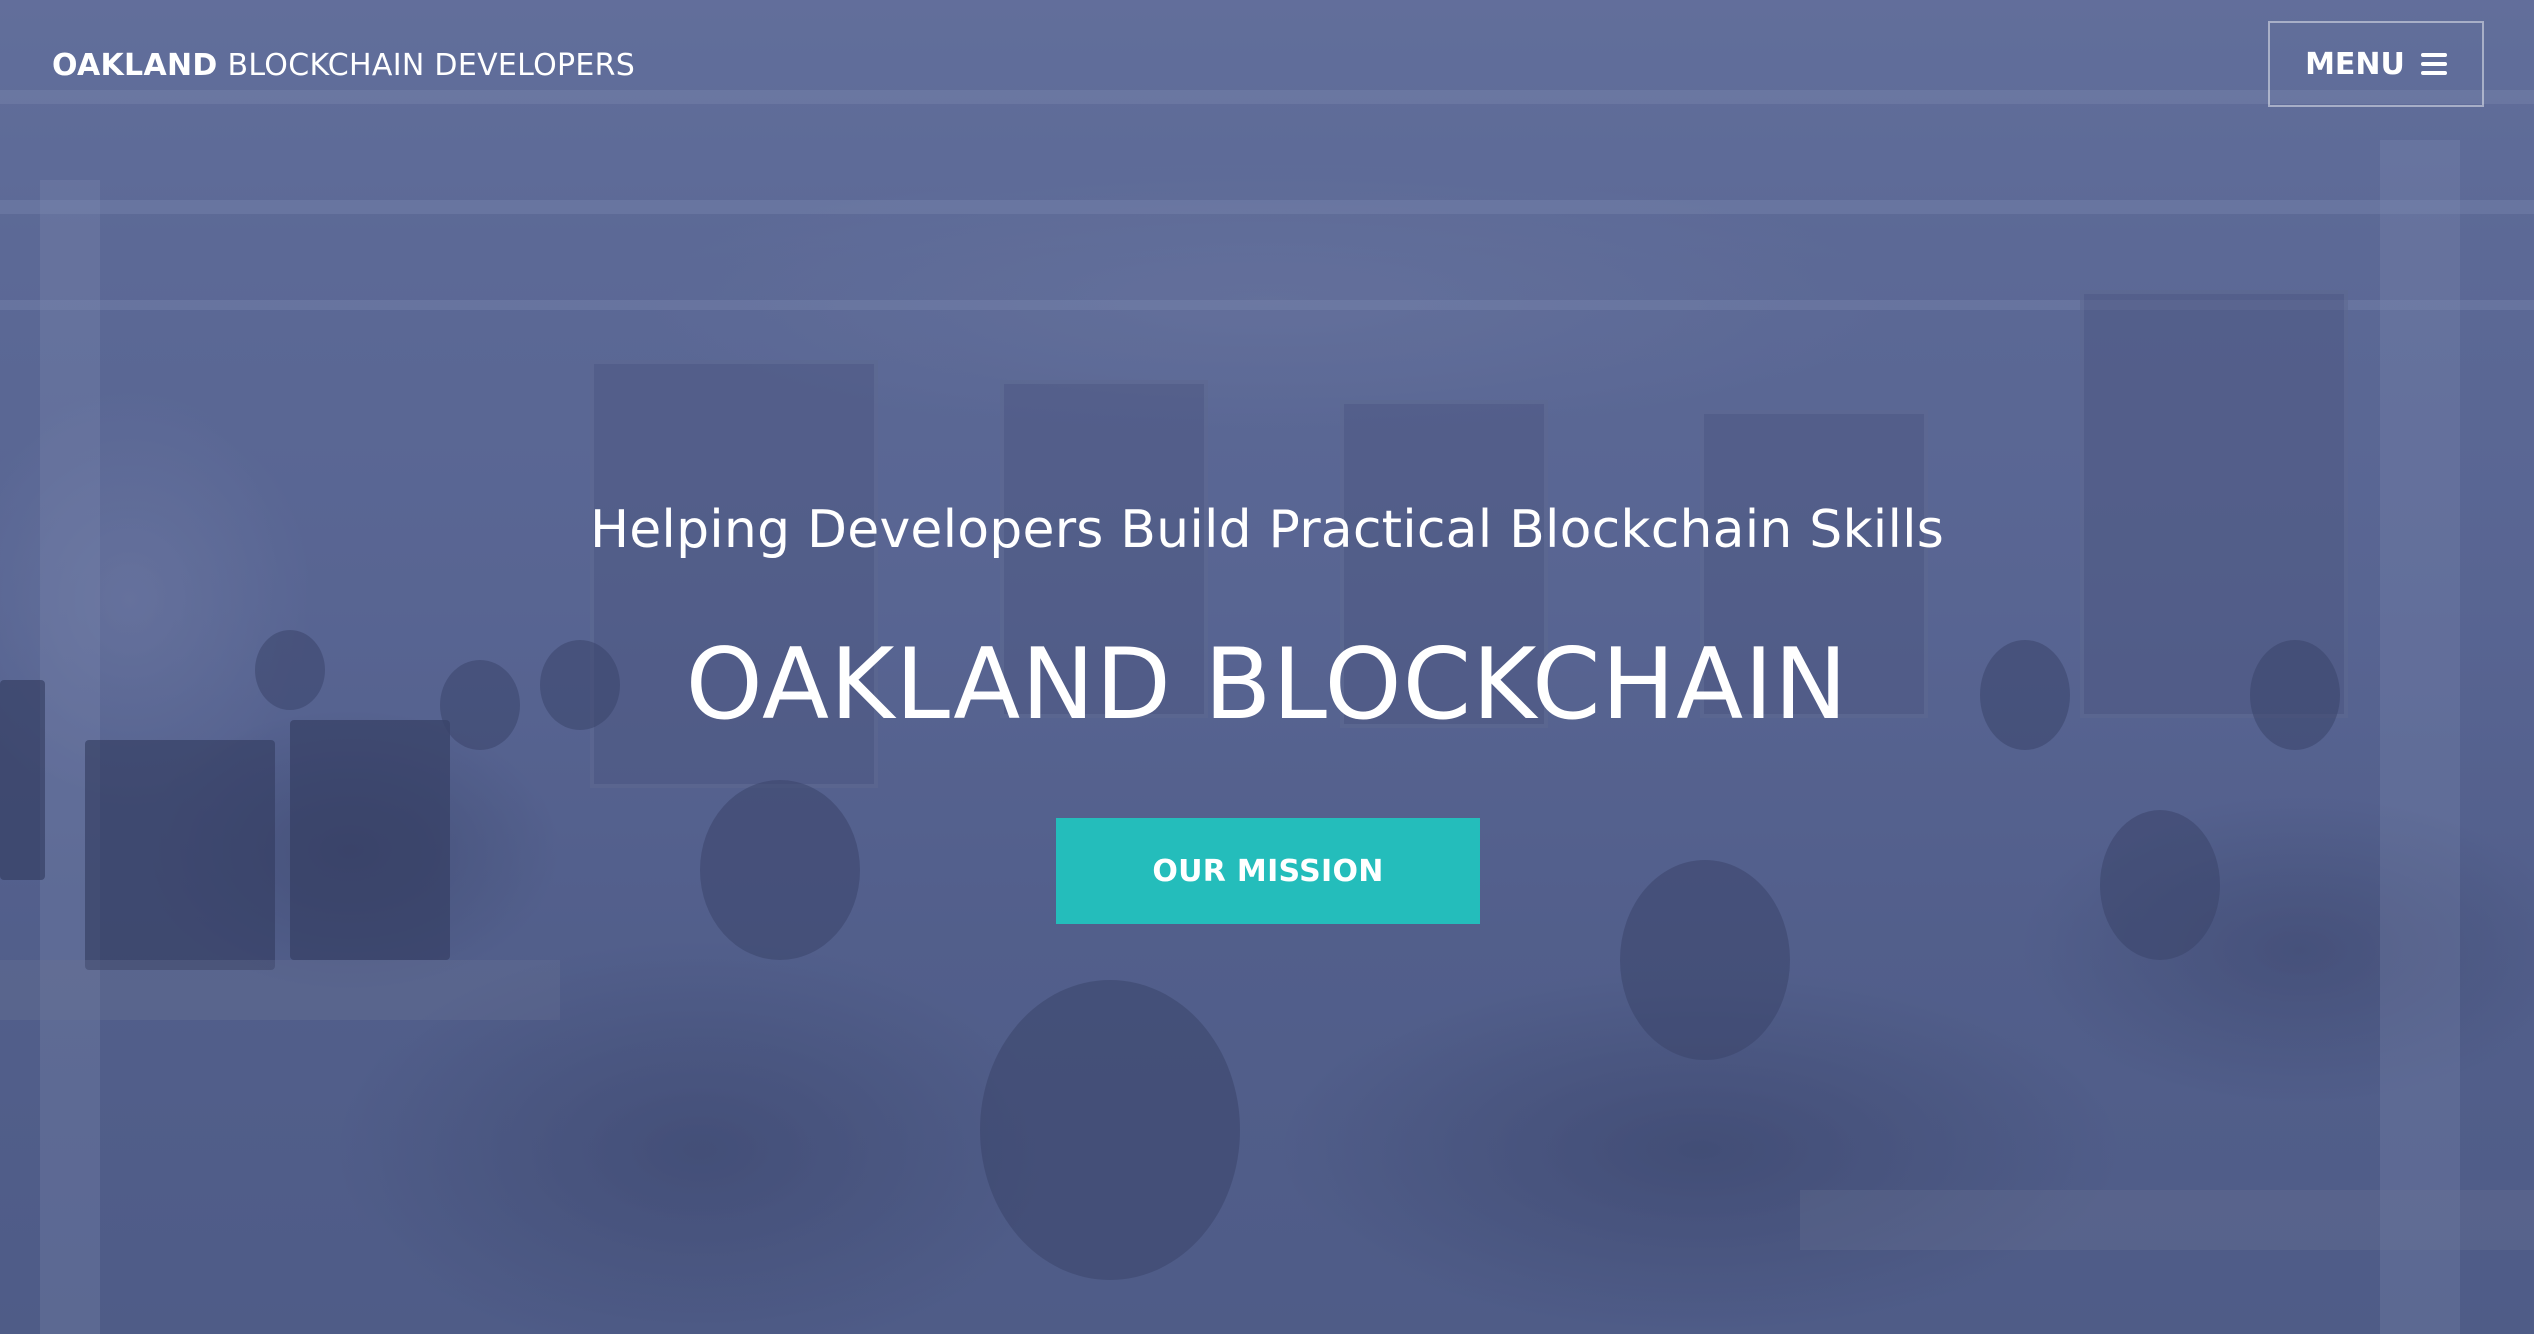 This screenshot has height=1334, width=2534. What do you see at coordinates (2433, 64) in the screenshot?
I see `hamburger-icon` at bounding box center [2433, 64].